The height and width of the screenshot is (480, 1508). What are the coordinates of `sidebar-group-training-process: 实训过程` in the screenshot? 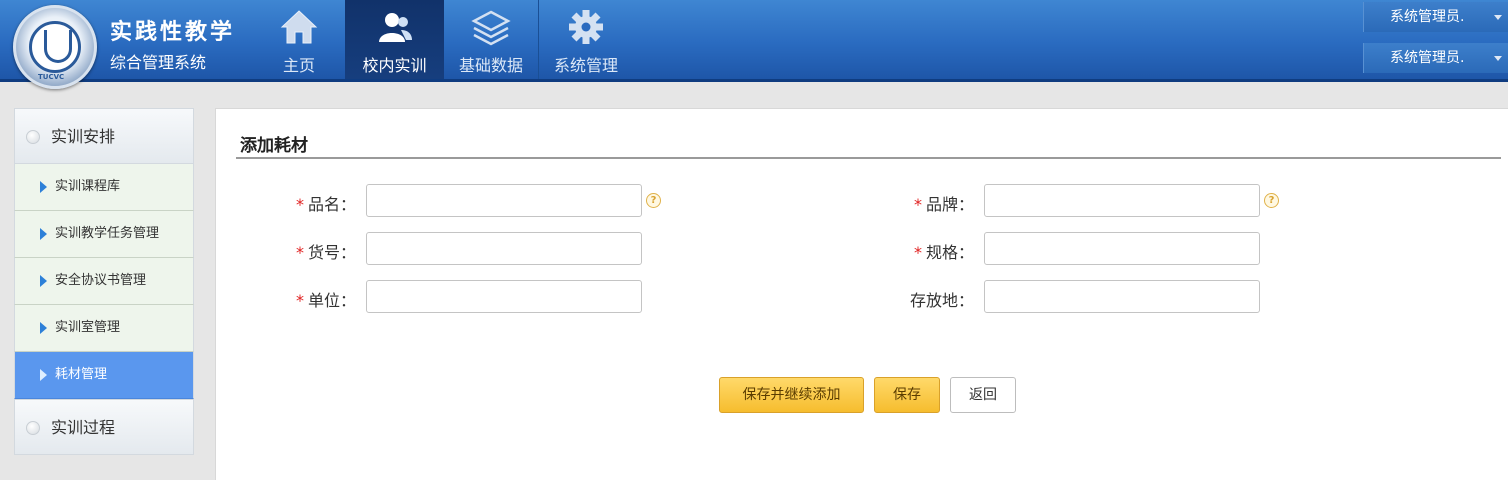 It's located at (104, 427).